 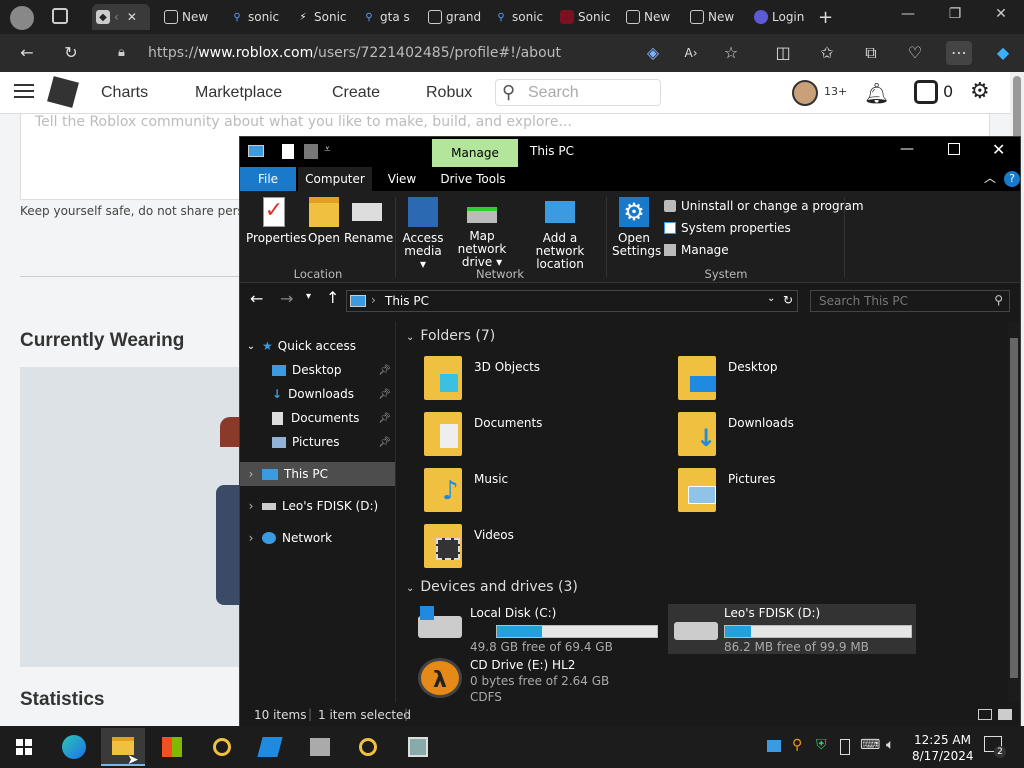 What do you see at coordinates (27, 53) in the screenshot?
I see `back-icon: ←` at bounding box center [27, 53].